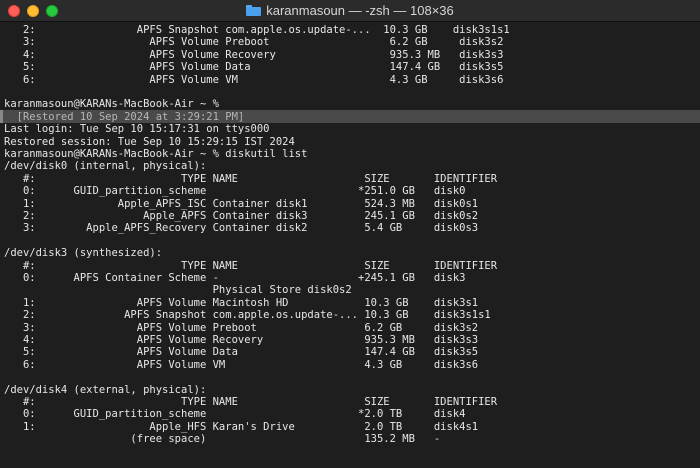 This screenshot has height=468, width=700. Describe the element at coordinates (83, 253) in the screenshot. I see `terminal-line: /dev/disk3 (synthesized):` at that location.